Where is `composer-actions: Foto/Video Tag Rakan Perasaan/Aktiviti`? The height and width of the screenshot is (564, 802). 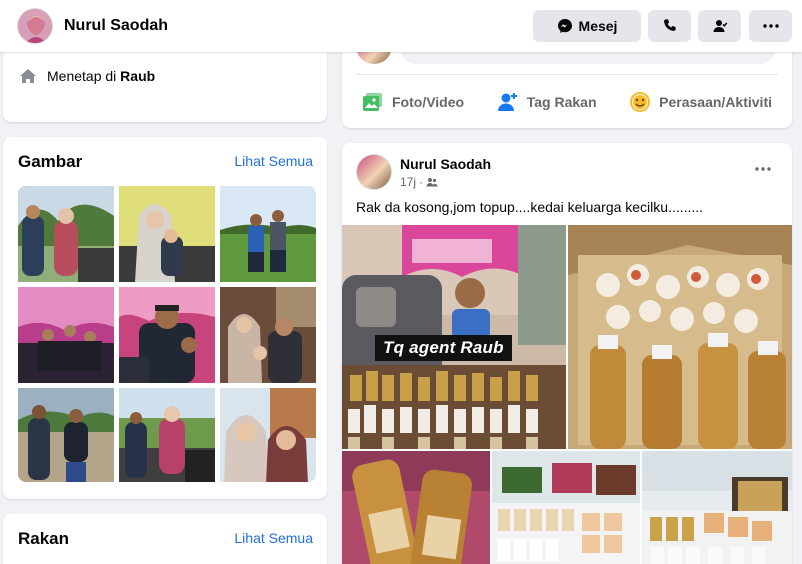 composer-actions: Foto/Video Tag Rakan Perasaan/Aktiviti is located at coordinates (567, 102).